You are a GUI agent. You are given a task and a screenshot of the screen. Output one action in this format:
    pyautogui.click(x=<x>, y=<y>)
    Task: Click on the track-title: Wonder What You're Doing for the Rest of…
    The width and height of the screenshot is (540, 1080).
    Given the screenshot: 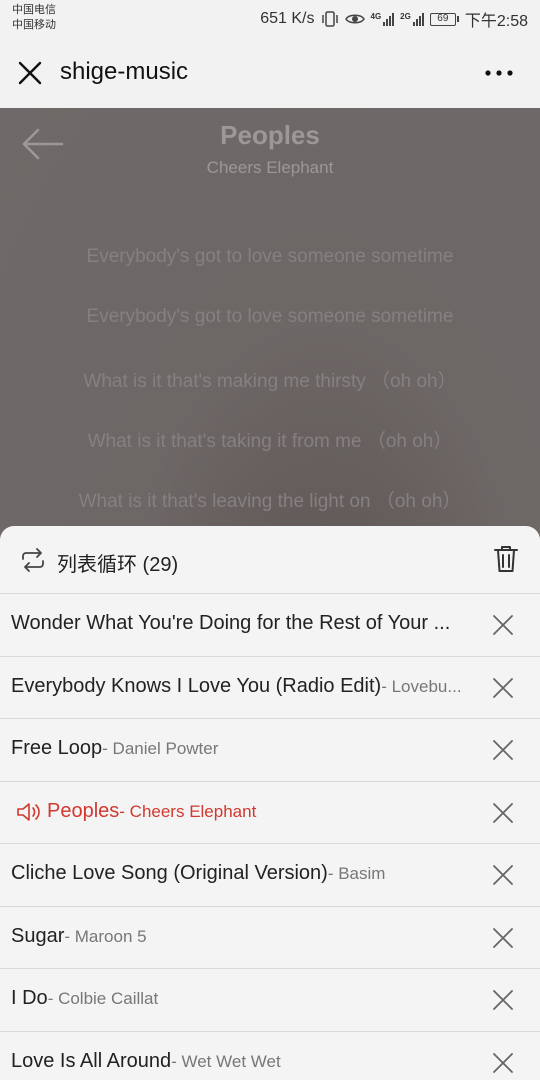 What is the action you would take?
    pyautogui.click(x=231, y=623)
    